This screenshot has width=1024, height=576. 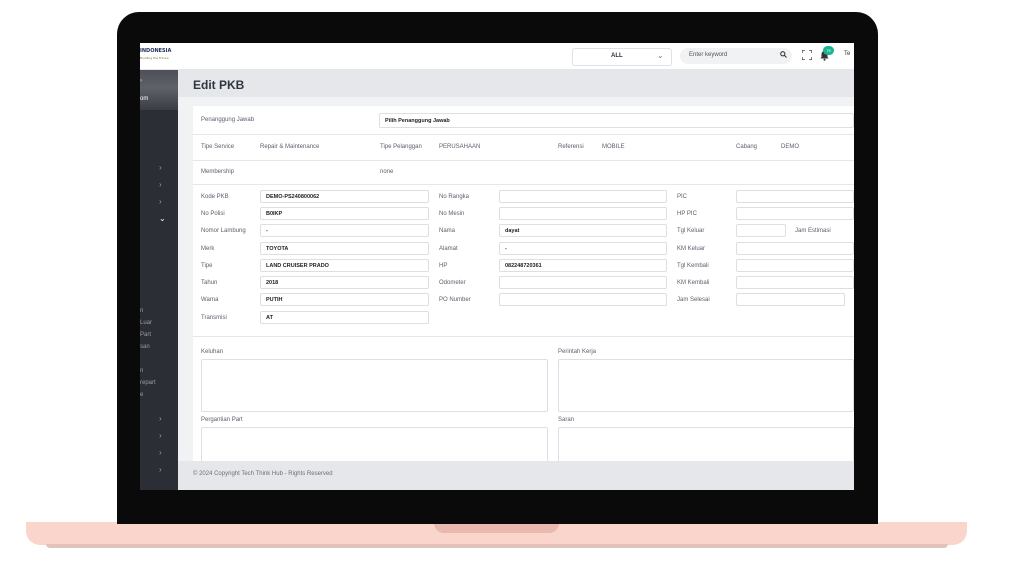 What do you see at coordinates (374, 385) in the screenshot?
I see `keluhan-textarea` at bounding box center [374, 385].